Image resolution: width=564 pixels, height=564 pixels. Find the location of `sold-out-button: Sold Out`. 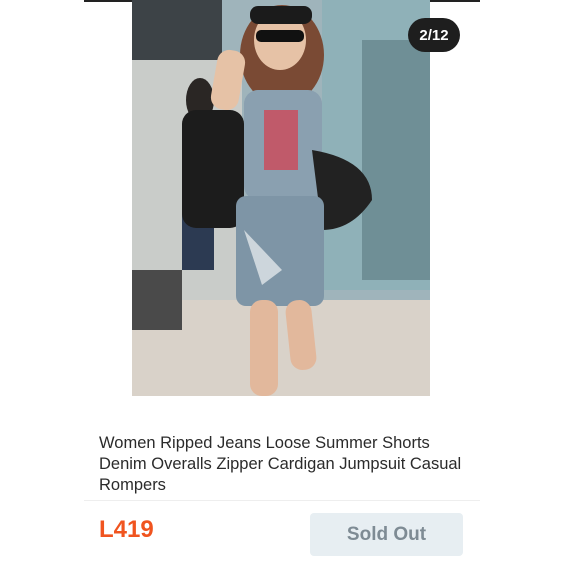

sold-out-button: Sold Out is located at coordinates (386, 534).